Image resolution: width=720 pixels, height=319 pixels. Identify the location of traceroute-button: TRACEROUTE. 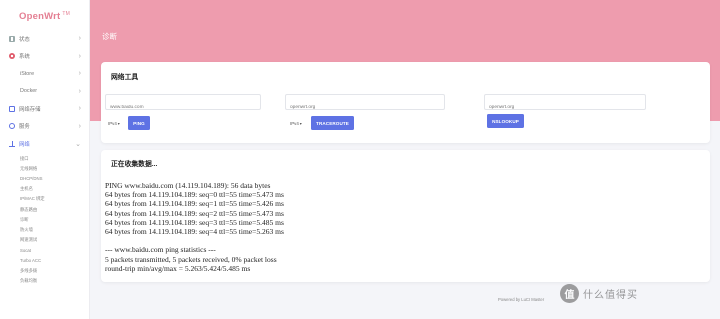
(332, 123).